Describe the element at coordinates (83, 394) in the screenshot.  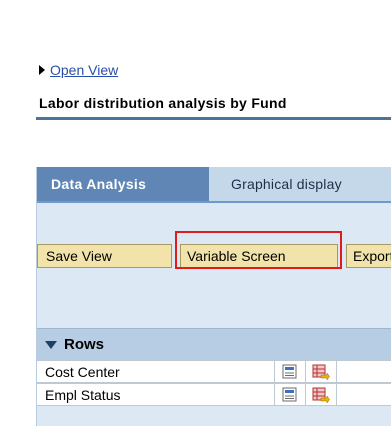
I see `row-label: Empl Status` at that location.